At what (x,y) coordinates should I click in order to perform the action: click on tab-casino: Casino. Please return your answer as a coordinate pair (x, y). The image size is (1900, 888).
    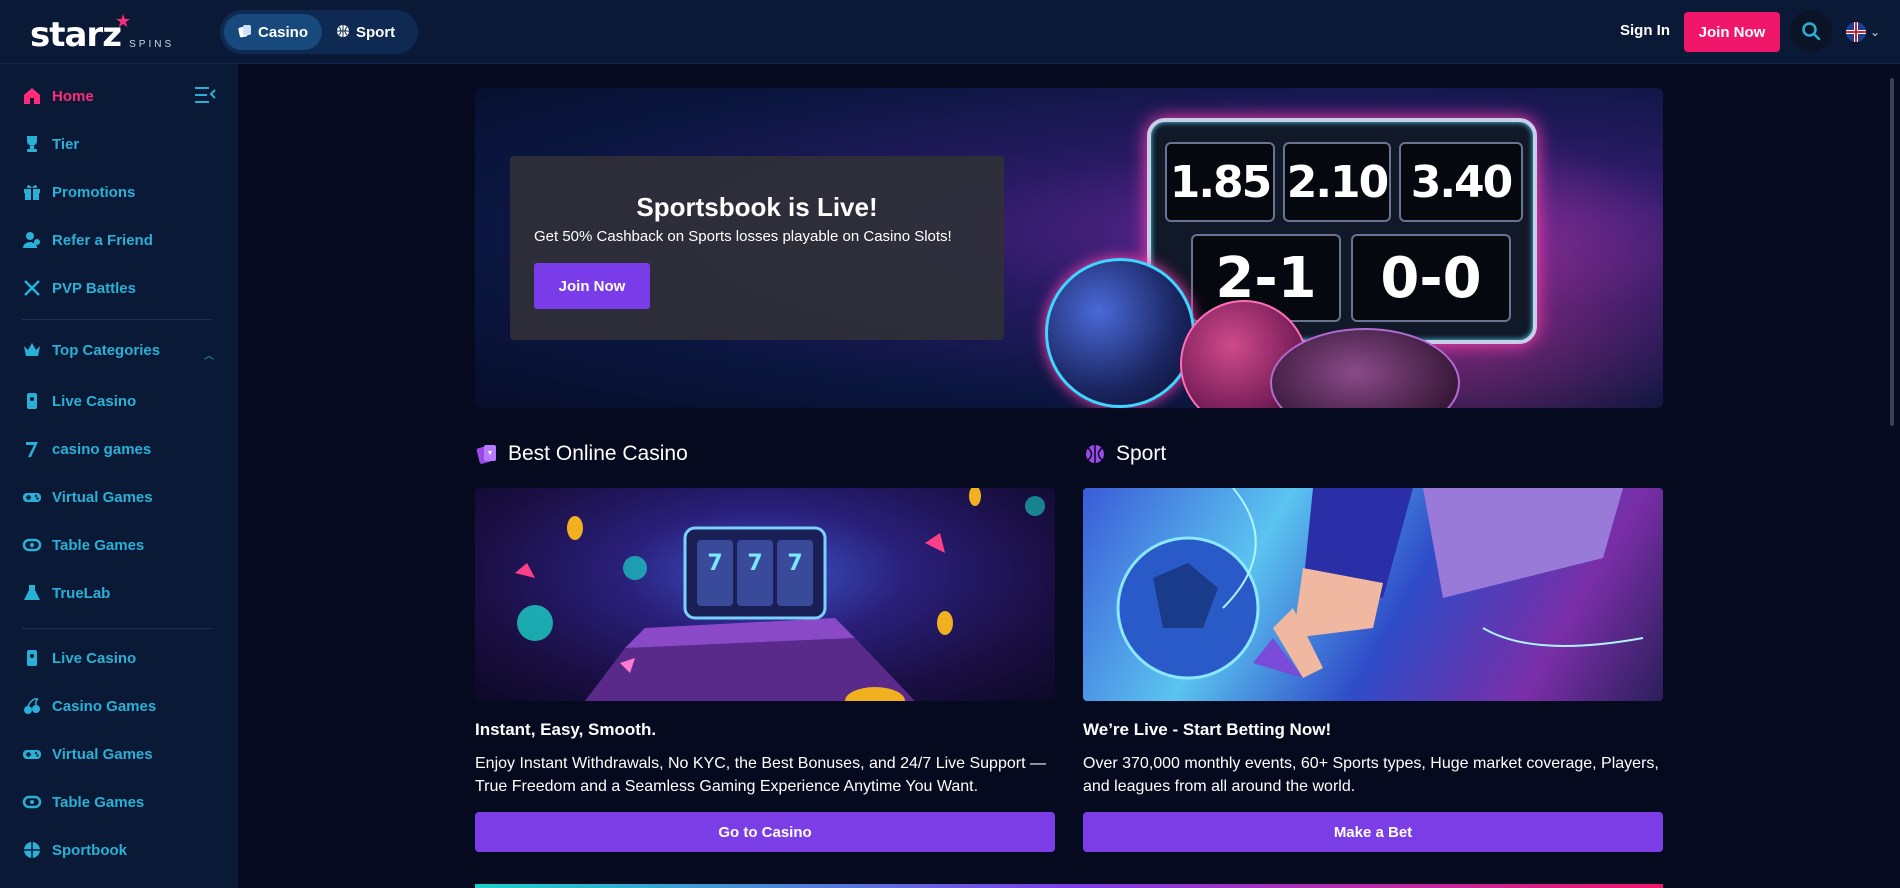
    Looking at the image, I should click on (273, 32).